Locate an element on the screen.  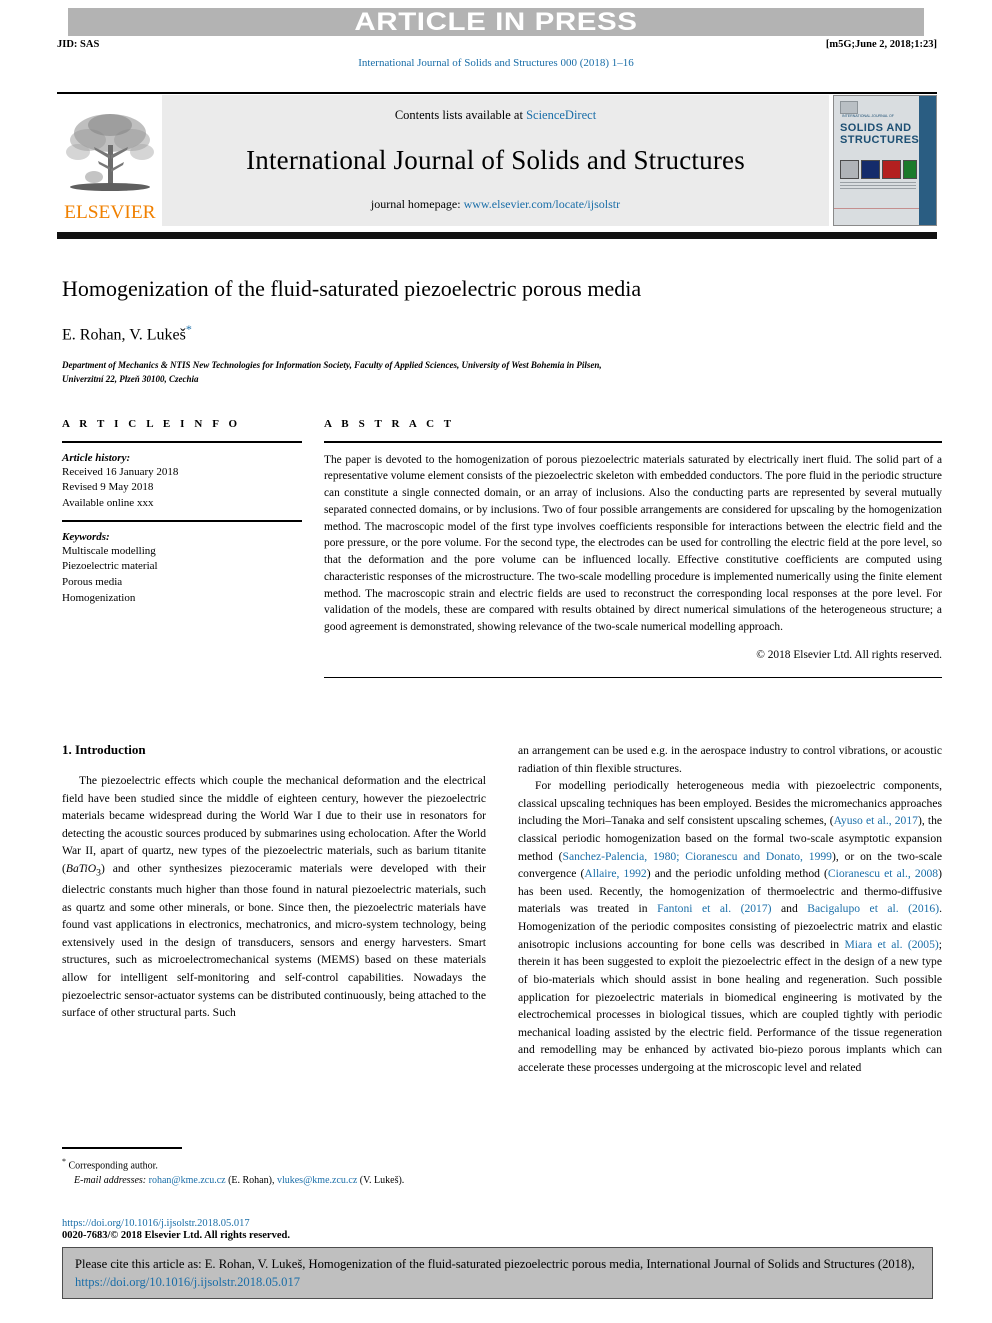
history-received: Received 16 January 2018 is located at coordinates (120, 471).